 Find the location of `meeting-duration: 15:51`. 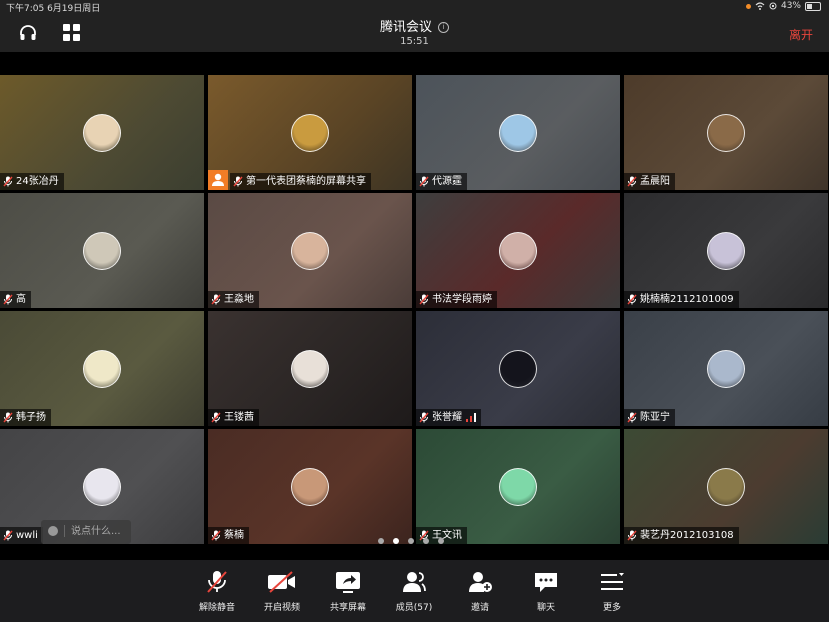

meeting-duration: 15:51 is located at coordinates (414, 41).